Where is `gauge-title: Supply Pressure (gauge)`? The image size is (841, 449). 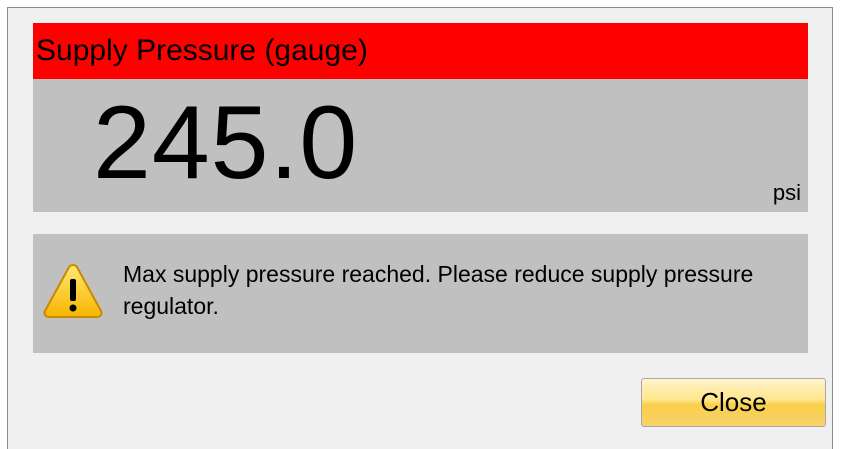
gauge-title: Supply Pressure (gauge) is located at coordinates (420, 51).